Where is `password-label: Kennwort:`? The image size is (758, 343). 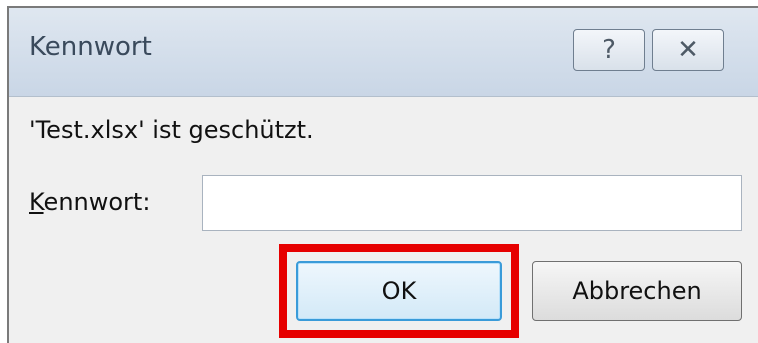
password-label: Kennwort: is located at coordinates (89, 202).